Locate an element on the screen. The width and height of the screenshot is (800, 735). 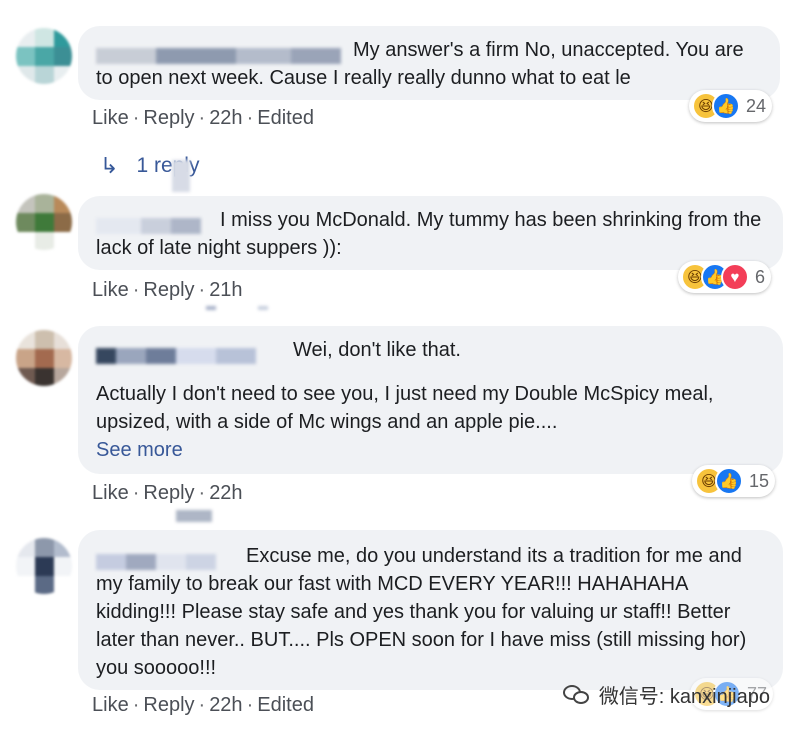
timestamp: 21h is located at coordinates (225, 290).